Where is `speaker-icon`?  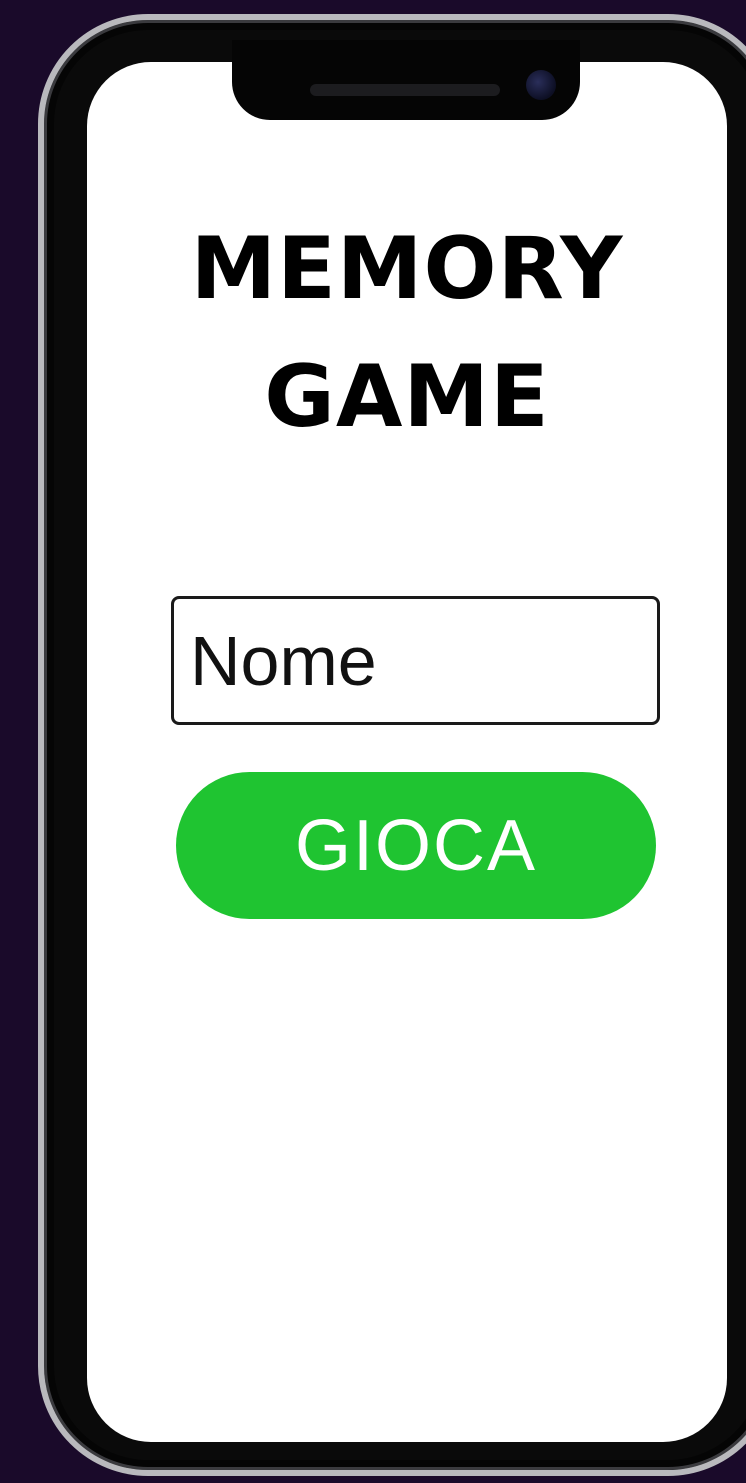 speaker-icon is located at coordinates (405, 90).